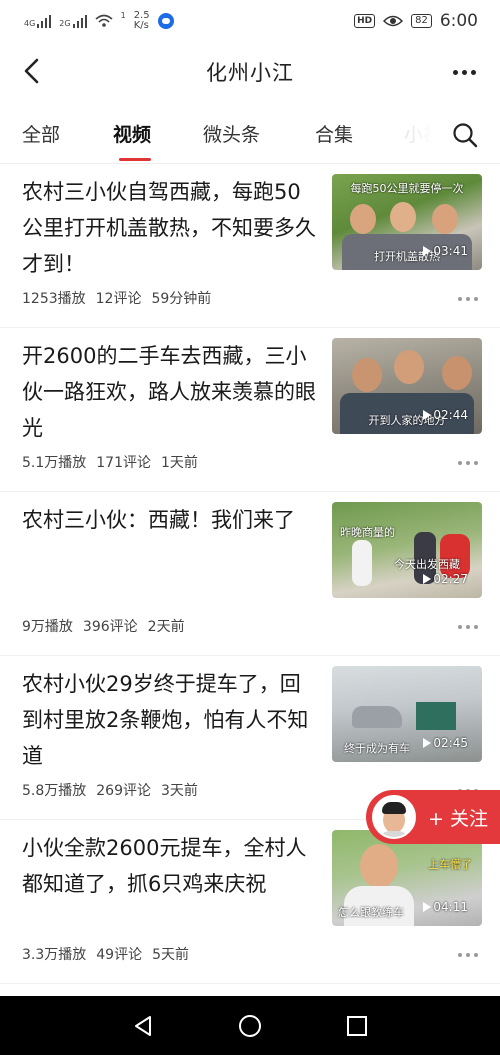 This screenshot has height=1055, width=500. What do you see at coordinates (171, 228) in the screenshot?
I see `feed-item-title: 农村三小伙自驾西藏，每跑50公里打开机盖散热，不知要多久才到！` at bounding box center [171, 228].